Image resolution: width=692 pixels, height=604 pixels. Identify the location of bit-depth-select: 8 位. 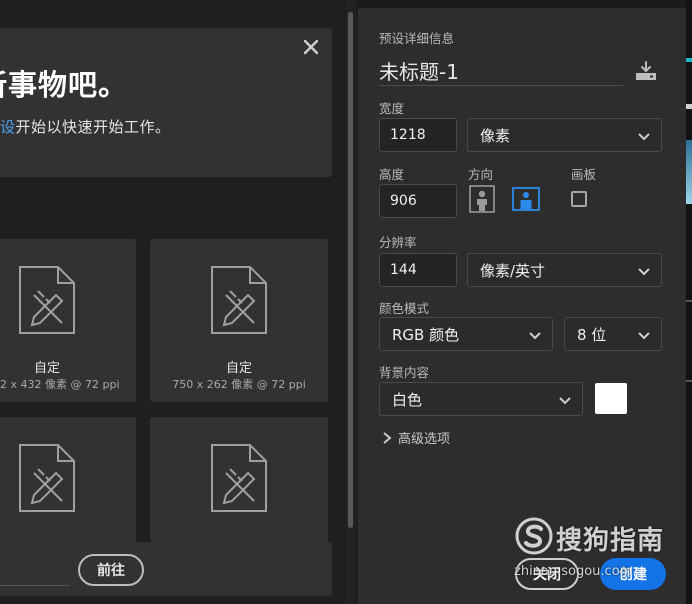
(613, 334).